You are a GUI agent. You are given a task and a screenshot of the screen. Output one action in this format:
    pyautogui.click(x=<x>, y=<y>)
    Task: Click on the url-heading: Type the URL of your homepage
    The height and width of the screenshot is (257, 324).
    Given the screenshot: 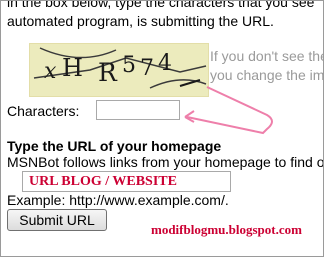 What is the action you would take?
    pyautogui.click(x=114, y=146)
    